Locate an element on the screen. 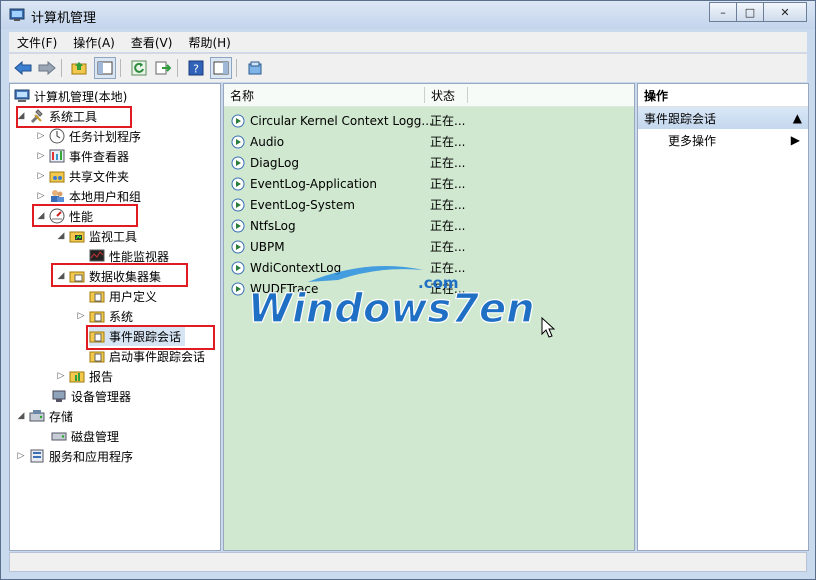 Image resolution: width=816 pixels, height=580 pixels. tree-label: 报告 is located at coordinates (101, 376).